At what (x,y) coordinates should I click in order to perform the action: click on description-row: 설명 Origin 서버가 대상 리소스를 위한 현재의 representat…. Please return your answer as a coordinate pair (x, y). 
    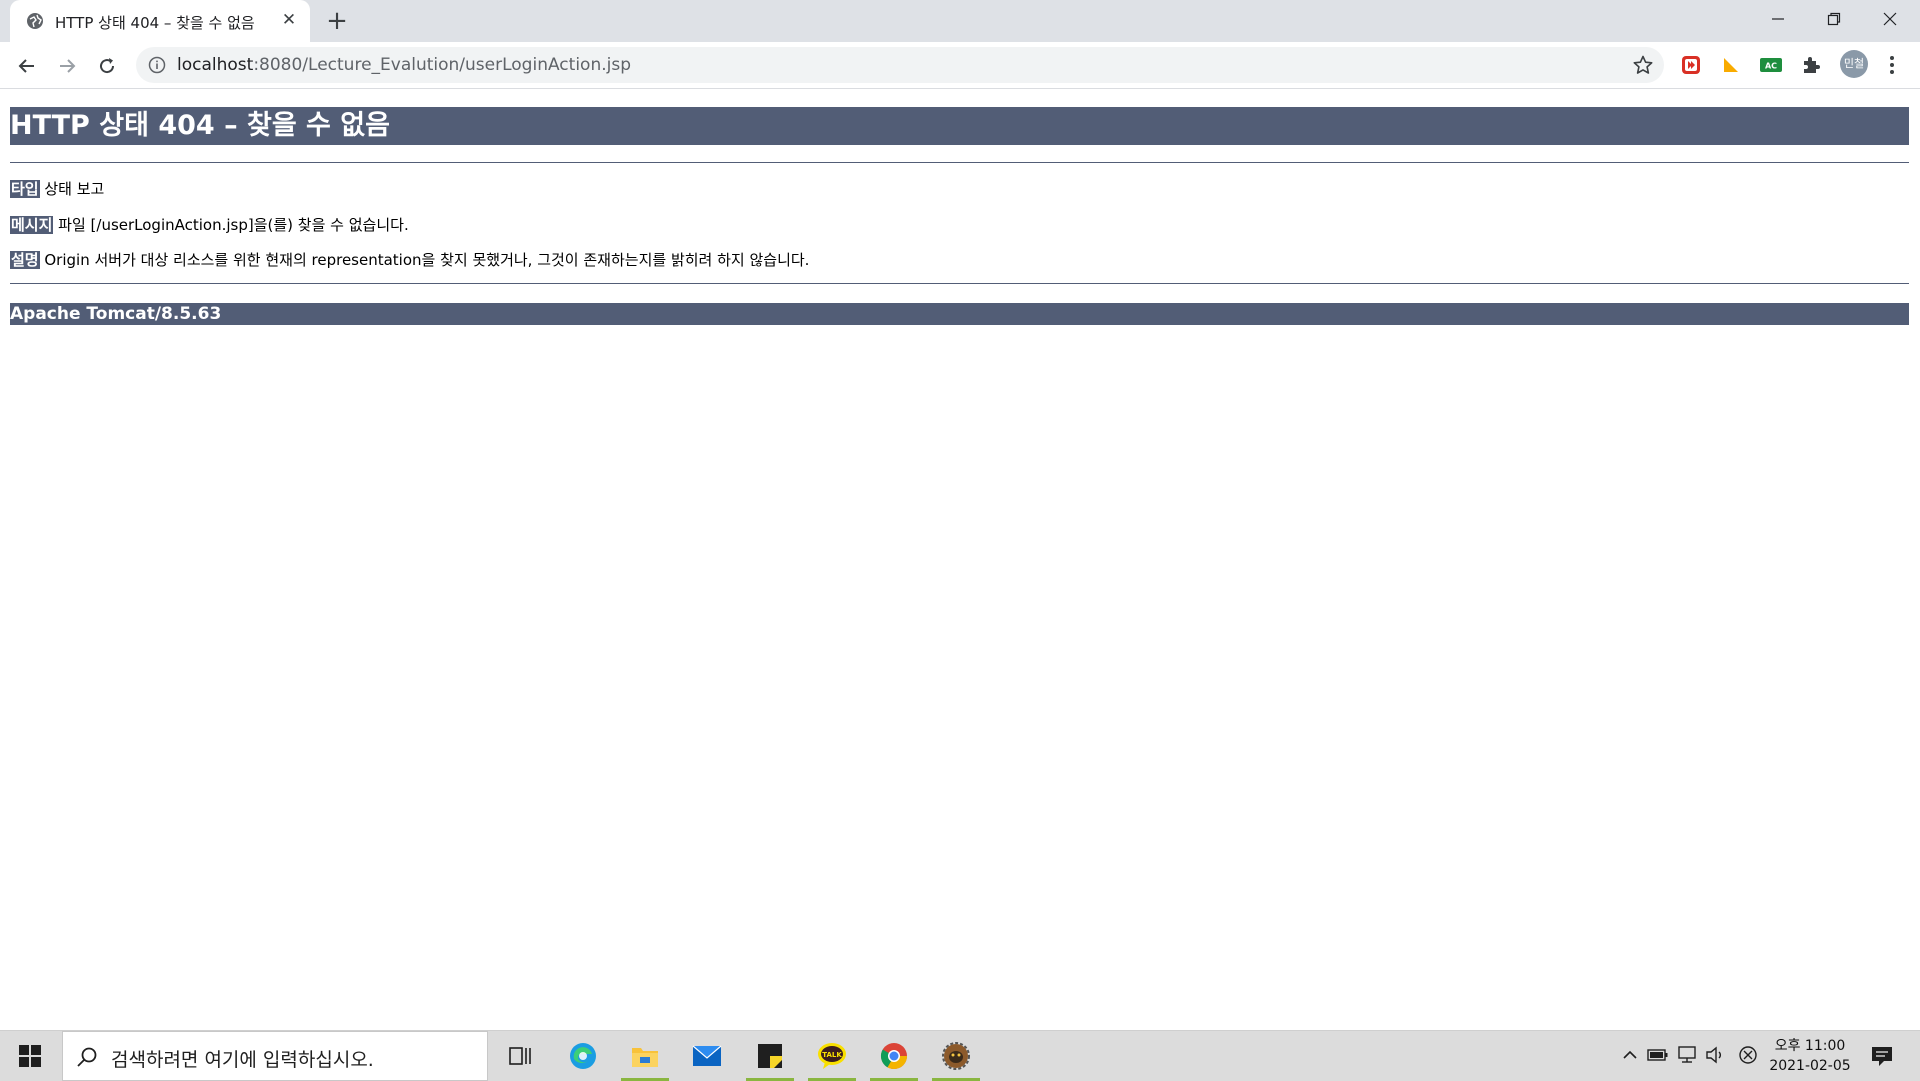
    Looking at the image, I should click on (409, 259).